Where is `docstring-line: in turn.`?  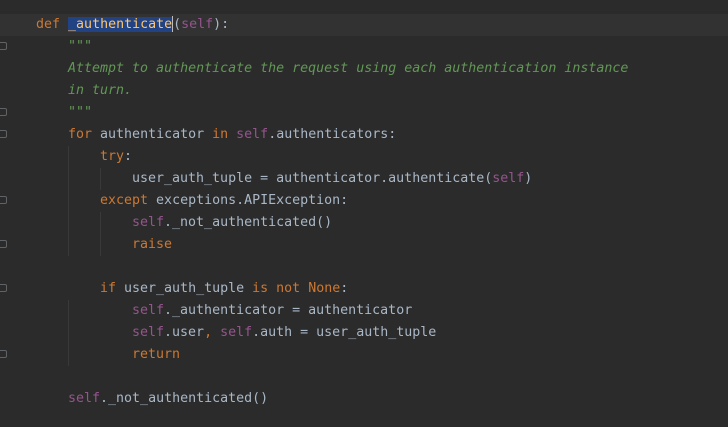 docstring-line: in turn. is located at coordinates (100, 90).